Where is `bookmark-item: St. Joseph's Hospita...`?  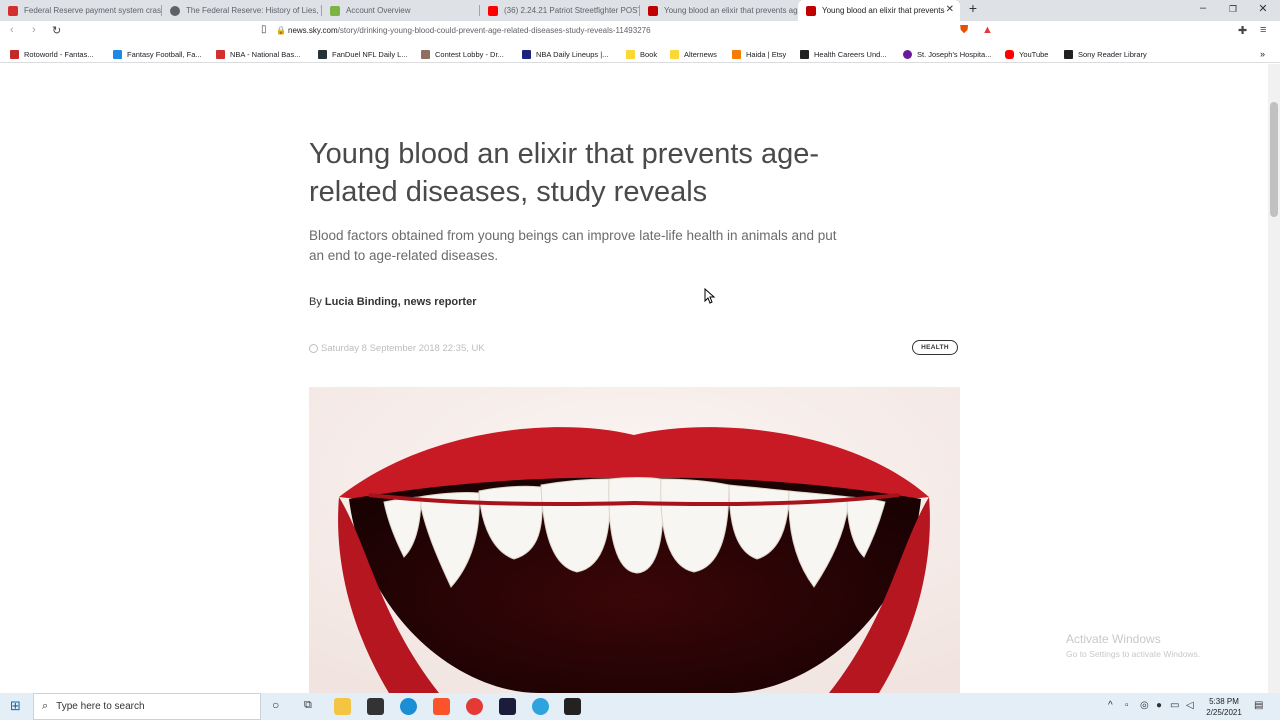
bookmark-item: St. Joseph's Hospita... is located at coordinates (947, 54).